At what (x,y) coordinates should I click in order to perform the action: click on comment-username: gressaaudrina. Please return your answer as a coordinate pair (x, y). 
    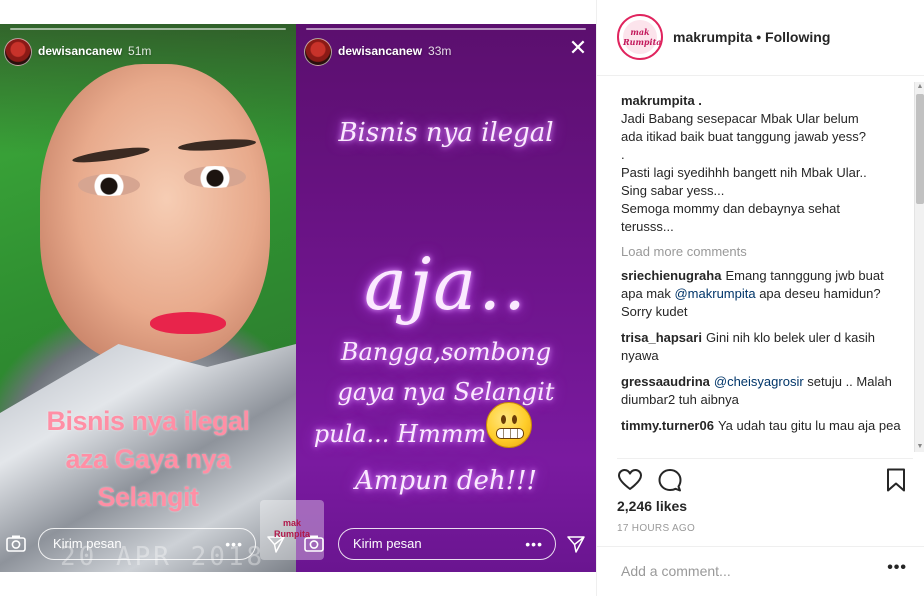
    Looking at the image, I should click on (665, 381).